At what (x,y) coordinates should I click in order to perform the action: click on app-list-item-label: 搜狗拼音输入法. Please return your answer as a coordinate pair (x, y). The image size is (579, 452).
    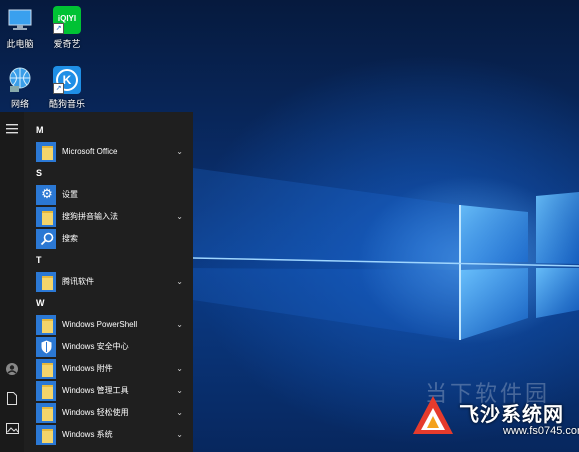
    Looking at the image, I should click on (90, 216).